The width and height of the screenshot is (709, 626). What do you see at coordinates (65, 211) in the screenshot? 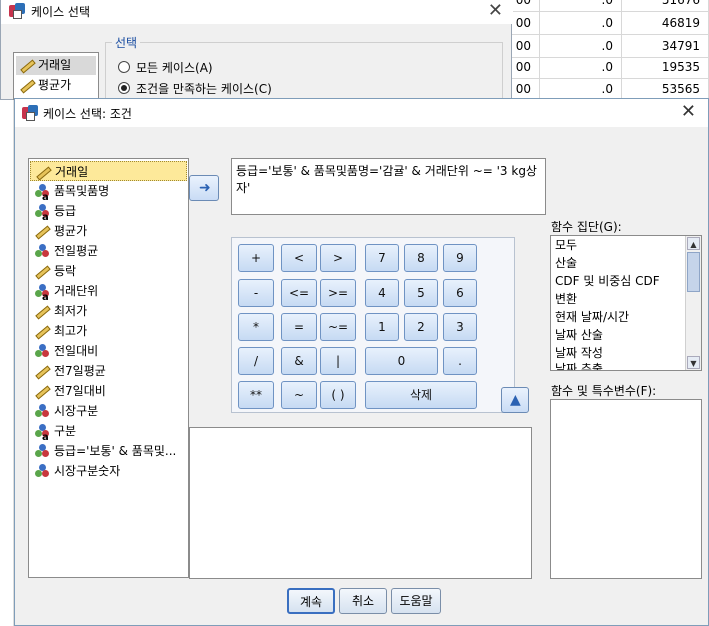
I see `variable-label: 등급` at bounding box center [65, 211].